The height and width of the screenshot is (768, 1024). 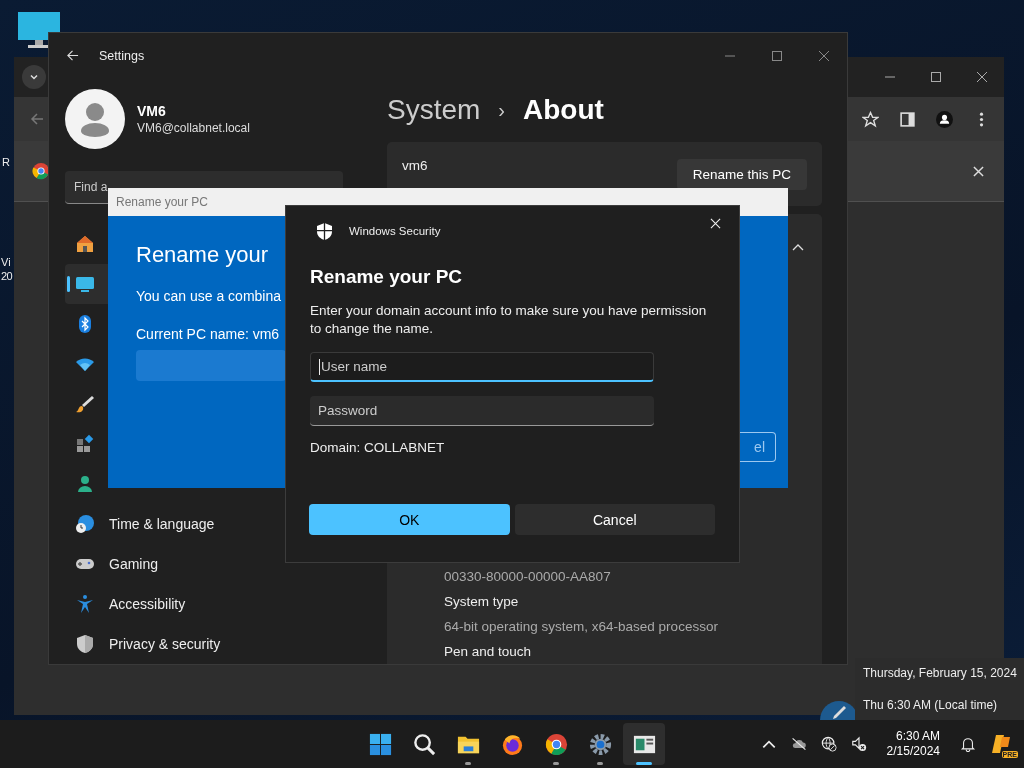 I want to click on flyout-time: Thu 6:30 AM (Local time), so click(x=931, y=705).